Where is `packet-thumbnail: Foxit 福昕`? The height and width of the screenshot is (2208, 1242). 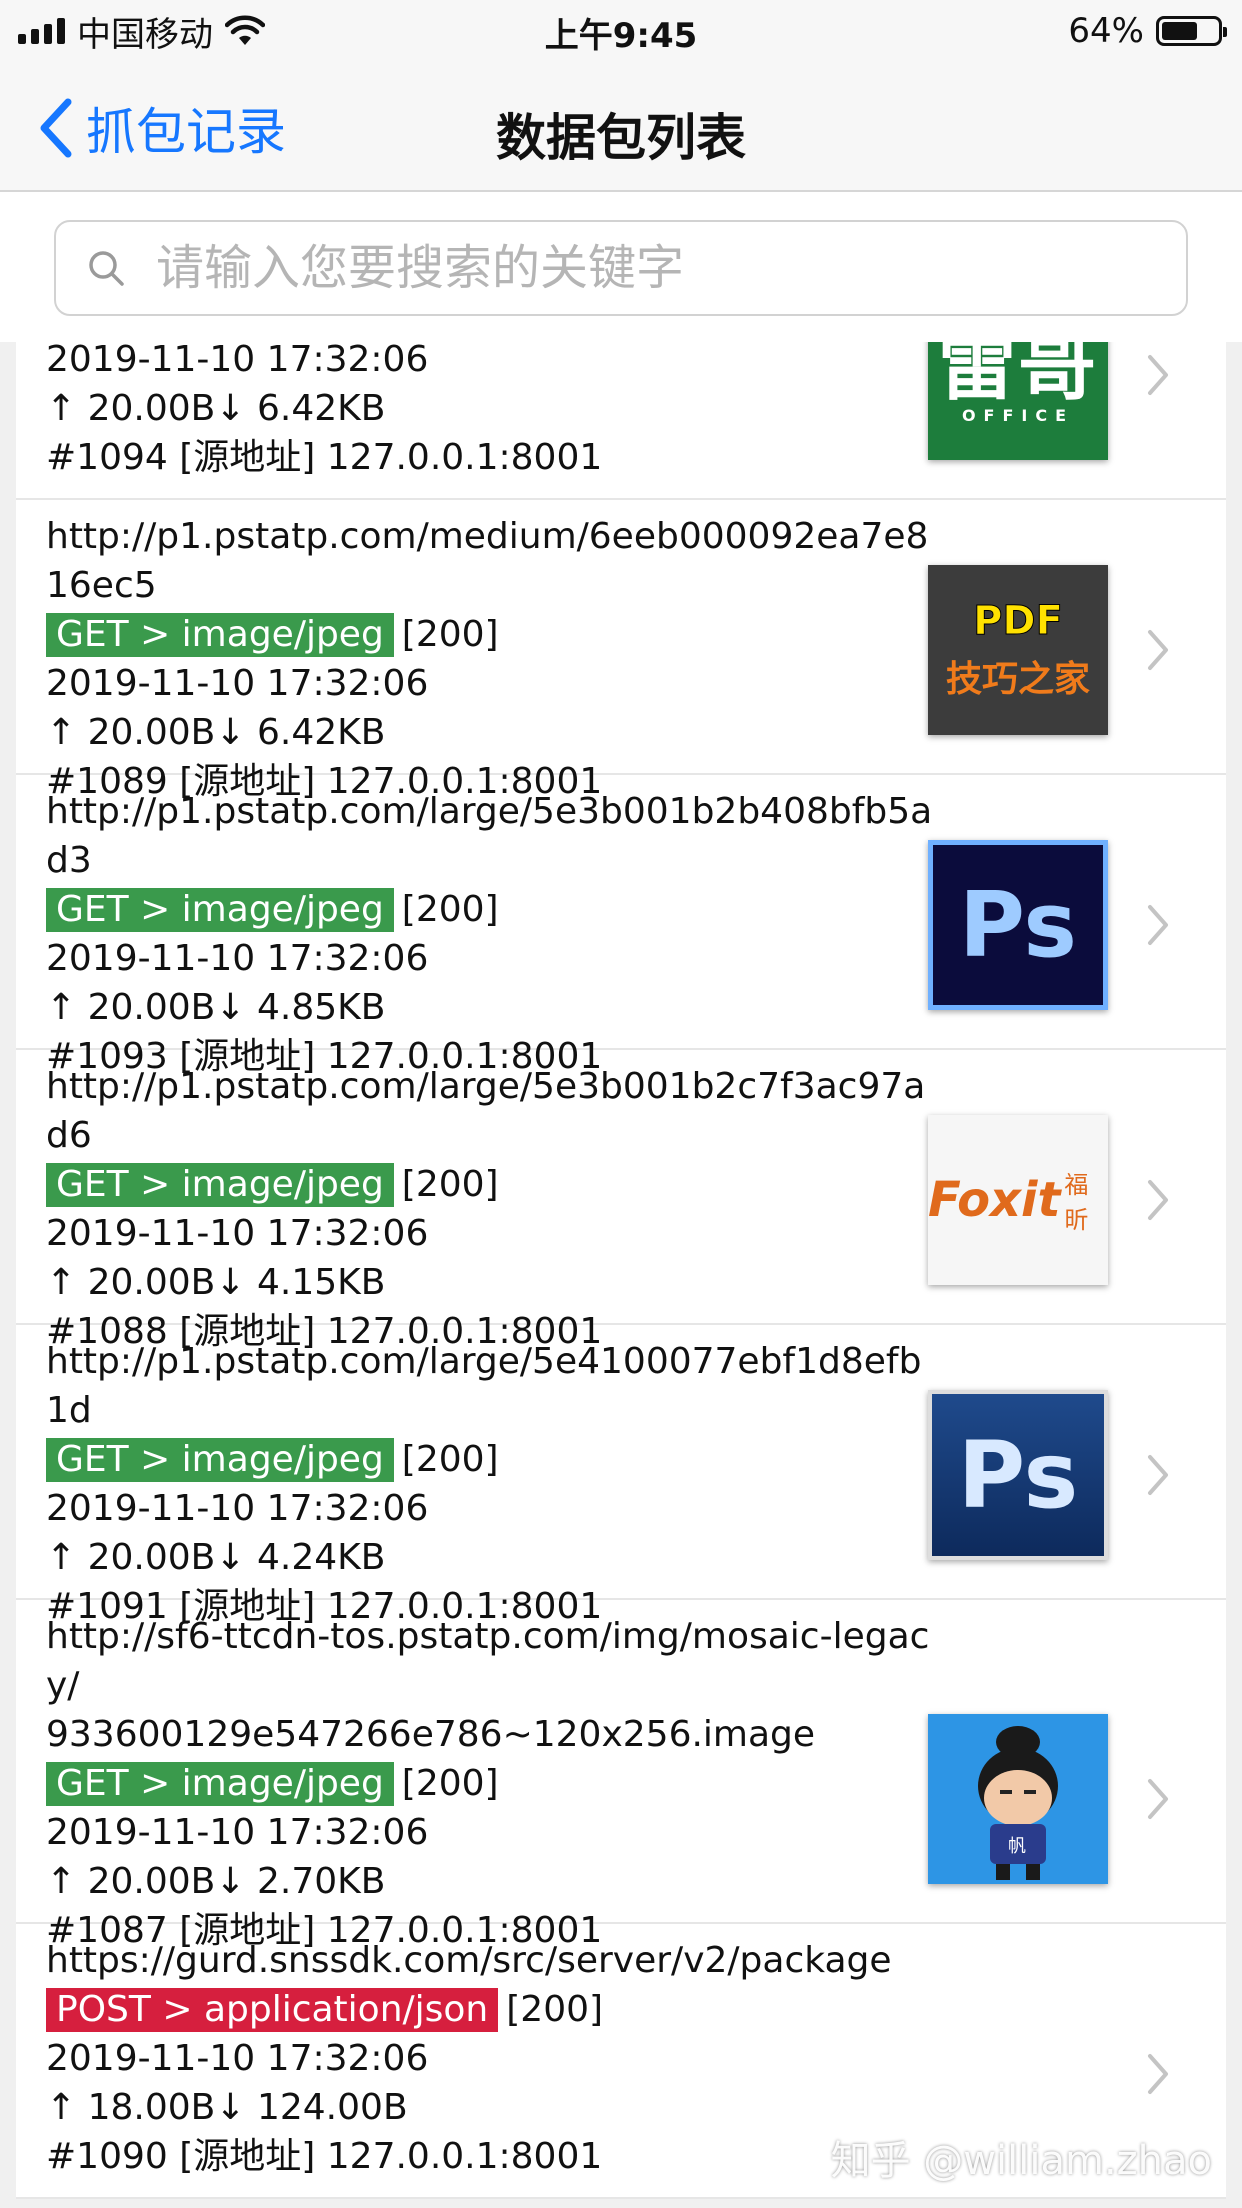 packet-thumbnail: Foxit 福昕 is located at coordinates (1018, 1200).